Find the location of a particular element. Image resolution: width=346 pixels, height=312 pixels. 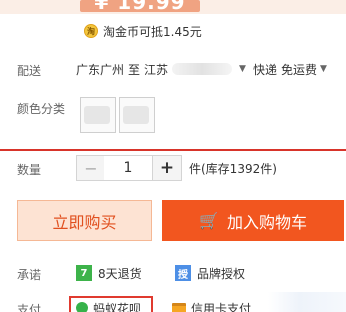

payment-huabei: 蚂蚁花呗 is located at coordinates (108, 306).